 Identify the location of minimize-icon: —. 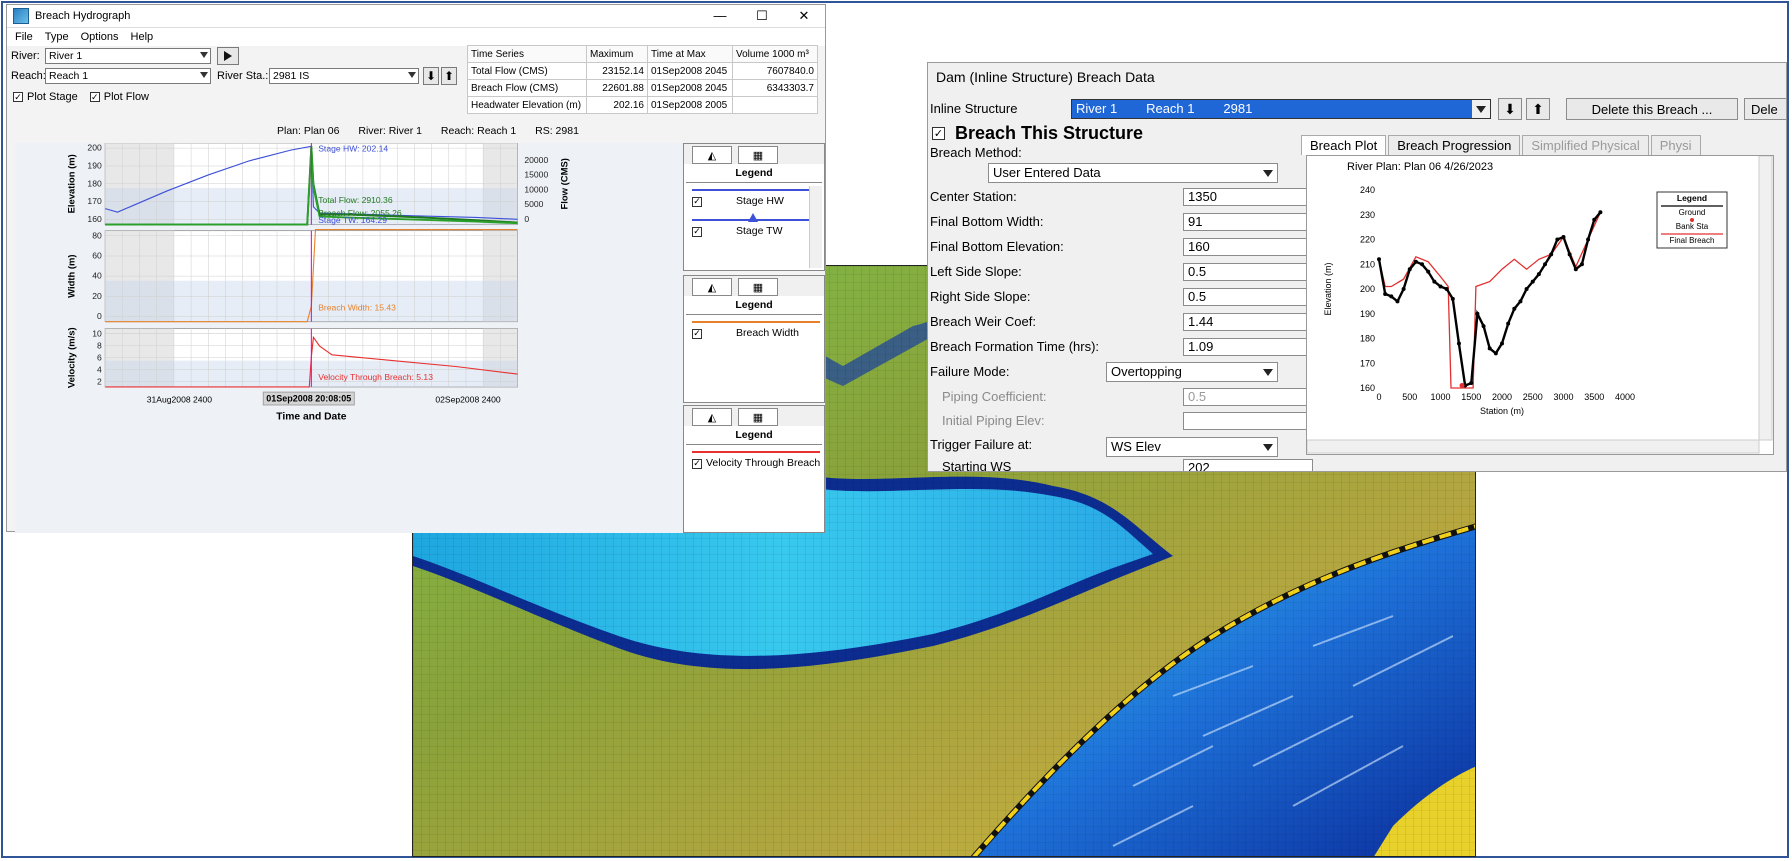
(720, 16).